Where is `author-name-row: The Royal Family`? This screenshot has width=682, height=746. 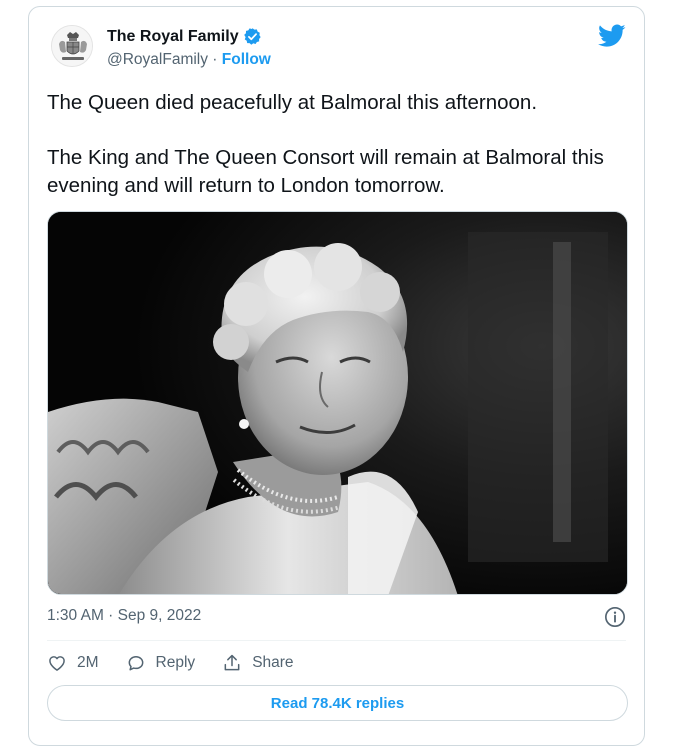
author-name-row: The Royal Family is located at coordinates (184, 36).